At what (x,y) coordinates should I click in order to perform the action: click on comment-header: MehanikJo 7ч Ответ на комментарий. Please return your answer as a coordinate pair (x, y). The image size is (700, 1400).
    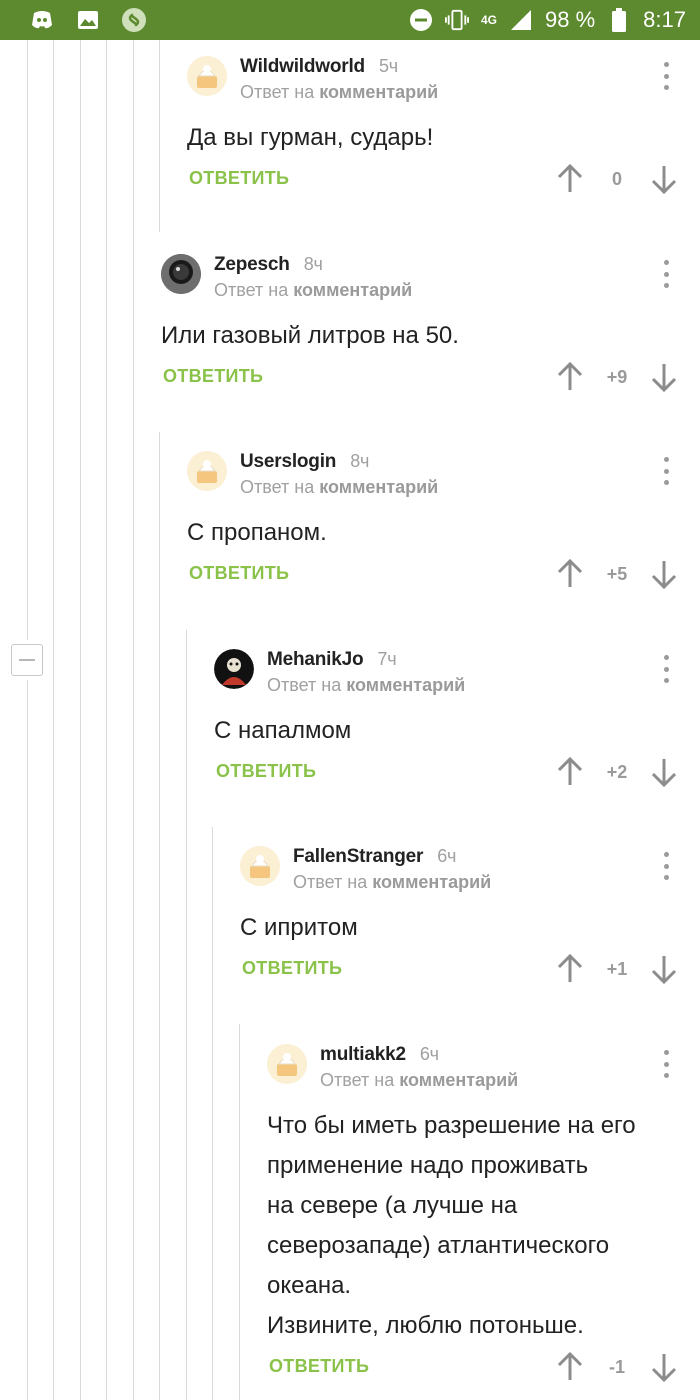
    Looking at the image, I should click on (450, 677).